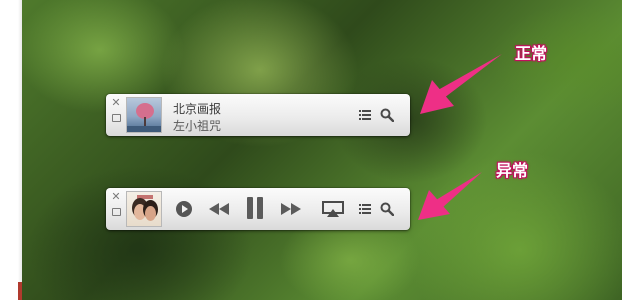 The image size is (640, 300). I want to click on rewind-icon, so click(219, 209).